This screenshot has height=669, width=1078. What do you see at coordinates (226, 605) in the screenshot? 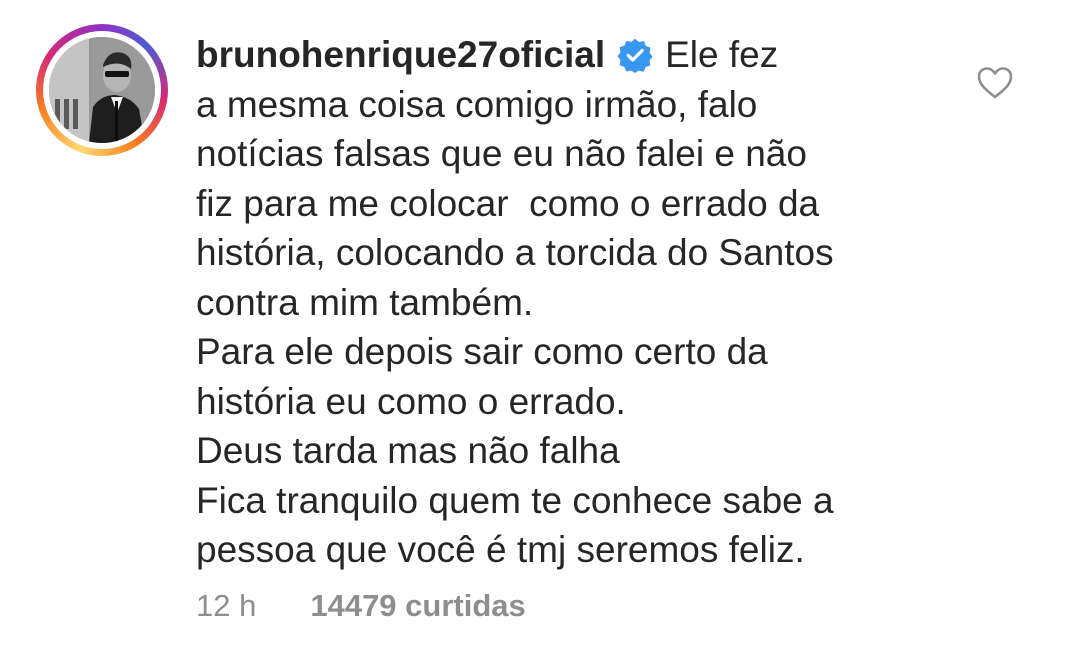
I see `comment-timestamp: 12 h` at bounding box center [226, 605].